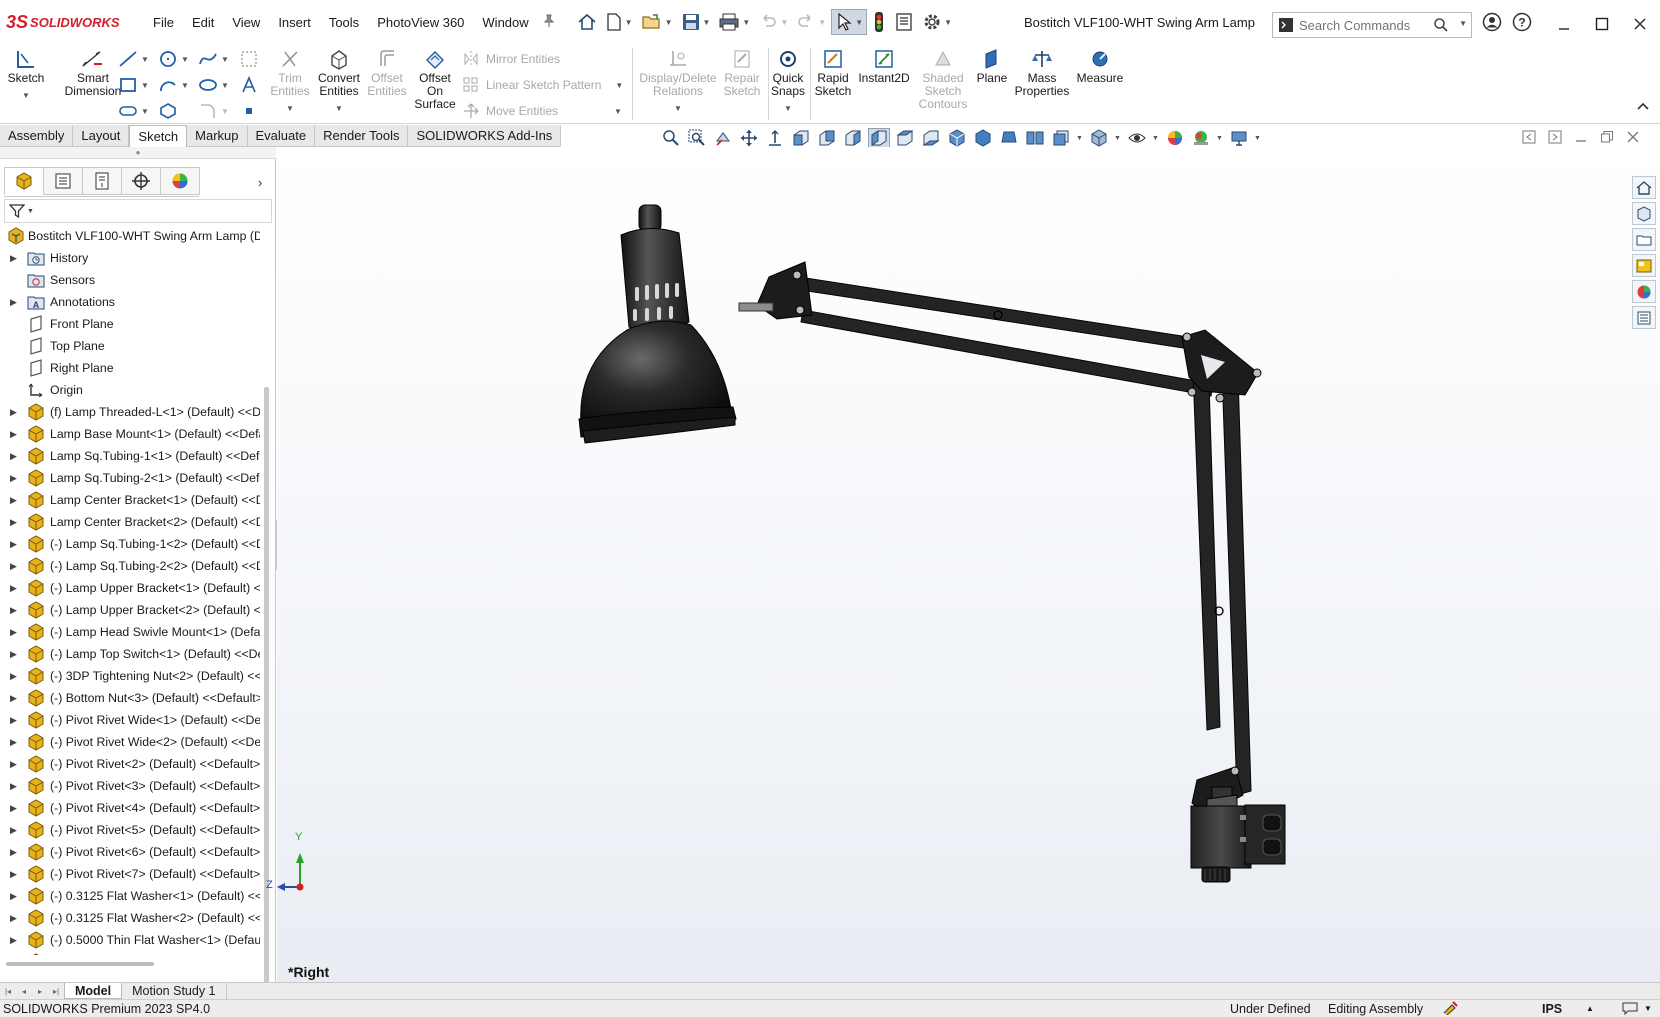  What do you see at coordinates (213, 85) in the screenshot?
I see `ellipse-tool-button: ▼` at bounding box center [213, 85].